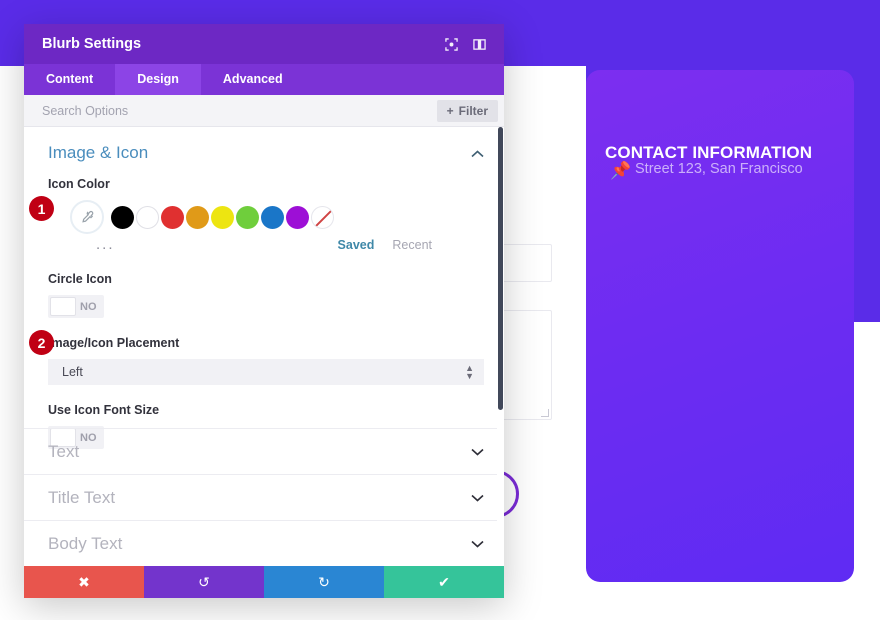  I want to click on save-button: ✔, so click(444, 582).